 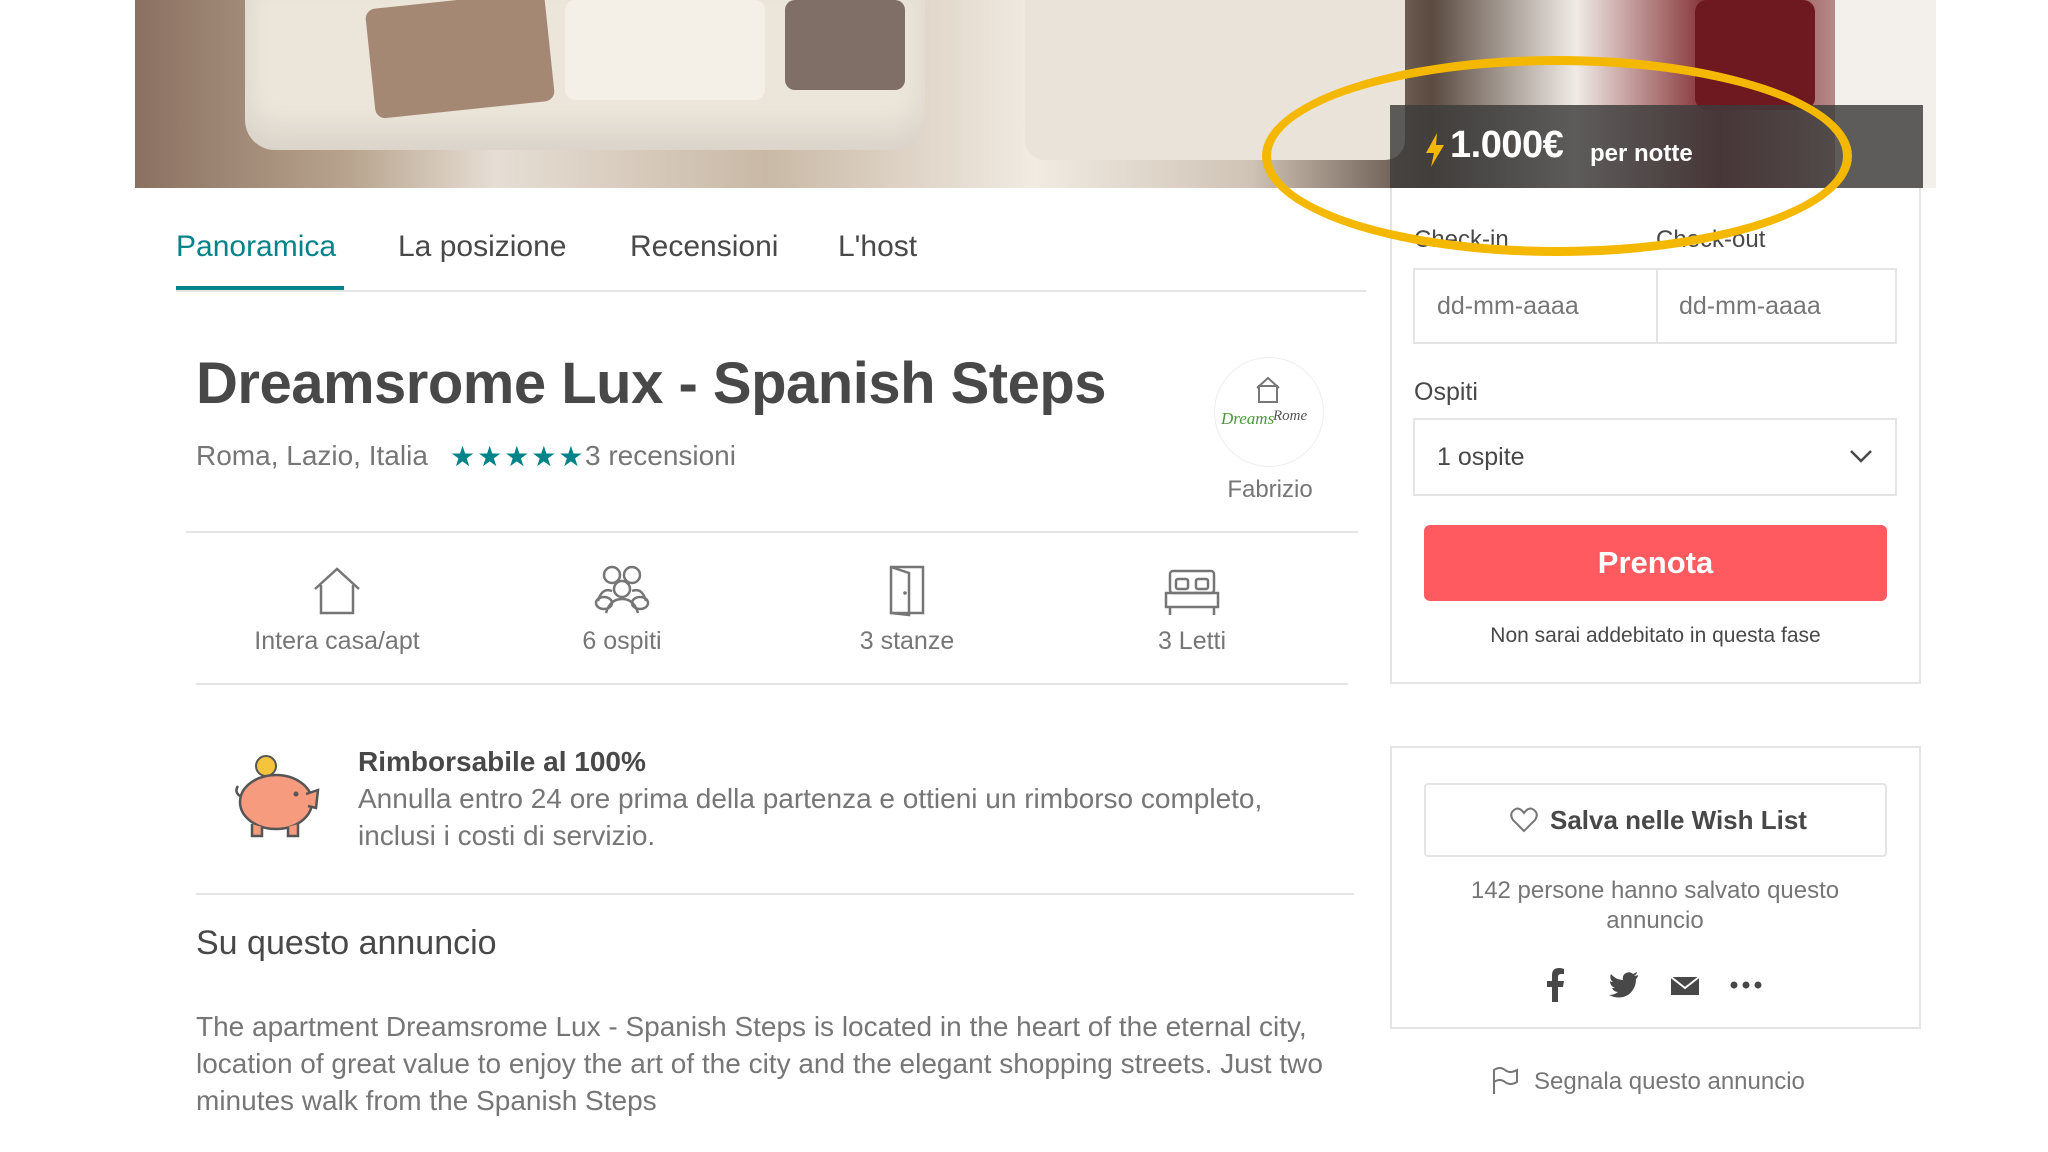 I want to click on amenity-label: 3 stanze, so click(x=907, y=641).